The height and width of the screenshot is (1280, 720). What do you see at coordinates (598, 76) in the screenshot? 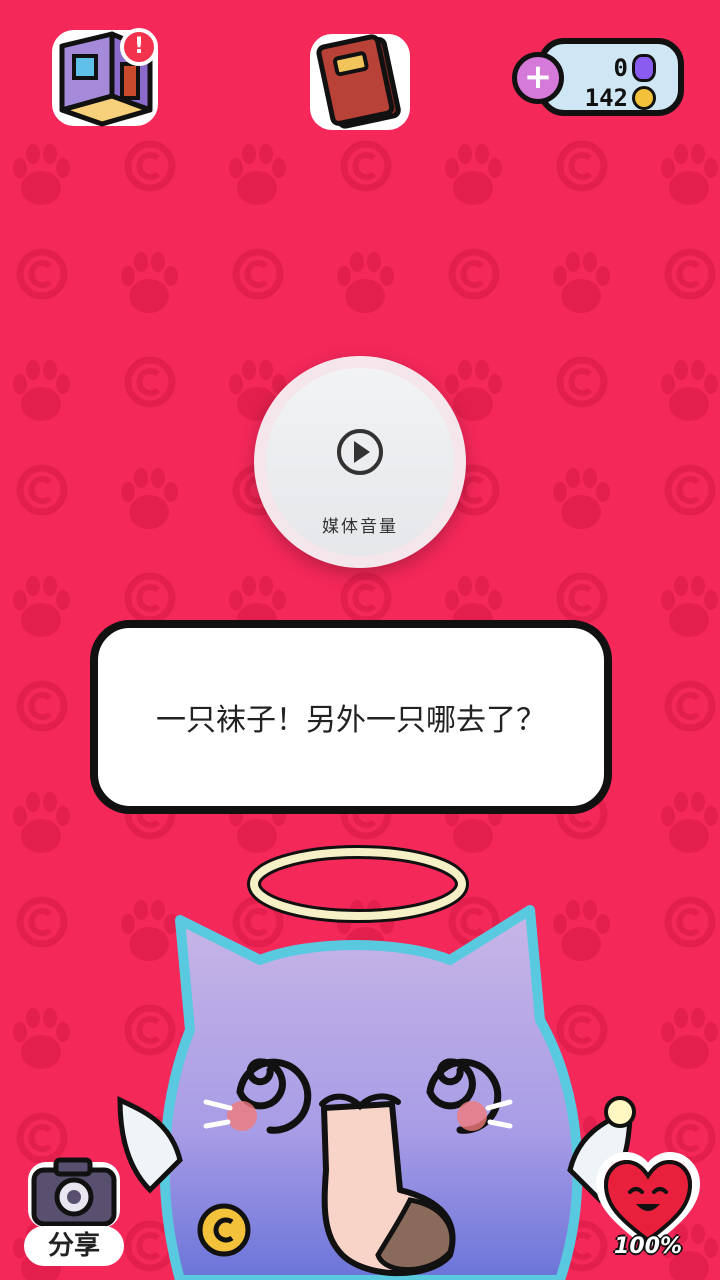
I see `currency-panel: 0 142 +` at bounding box center [598, 76].